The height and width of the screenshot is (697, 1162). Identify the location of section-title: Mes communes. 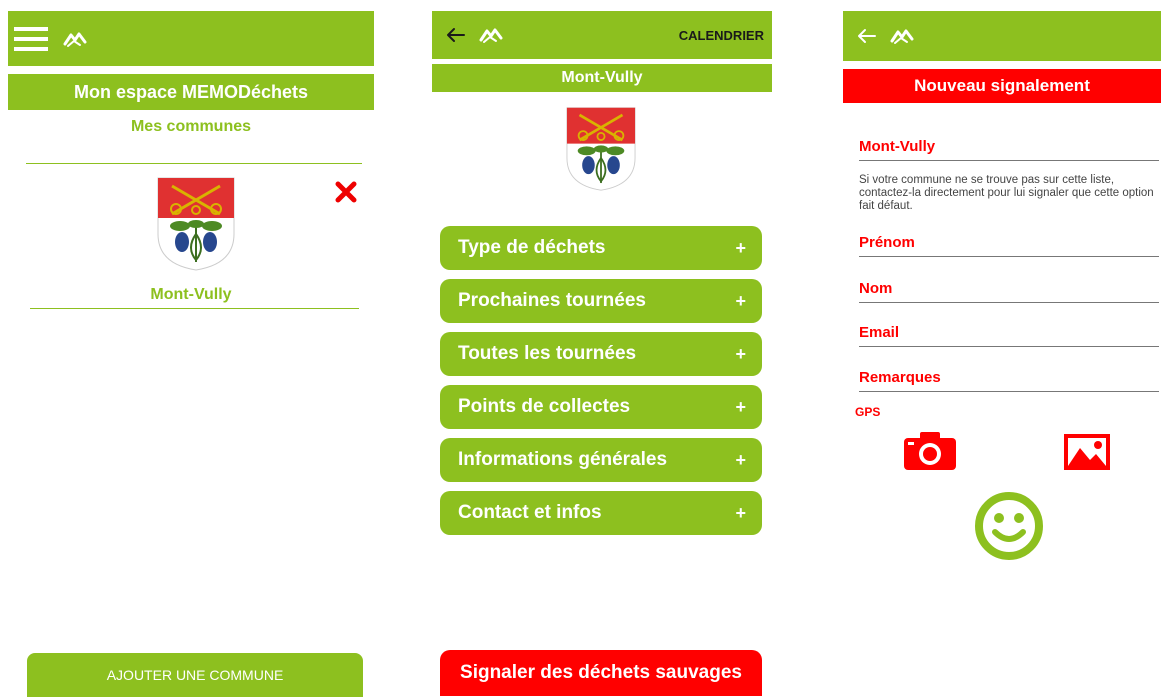
(191, 126).